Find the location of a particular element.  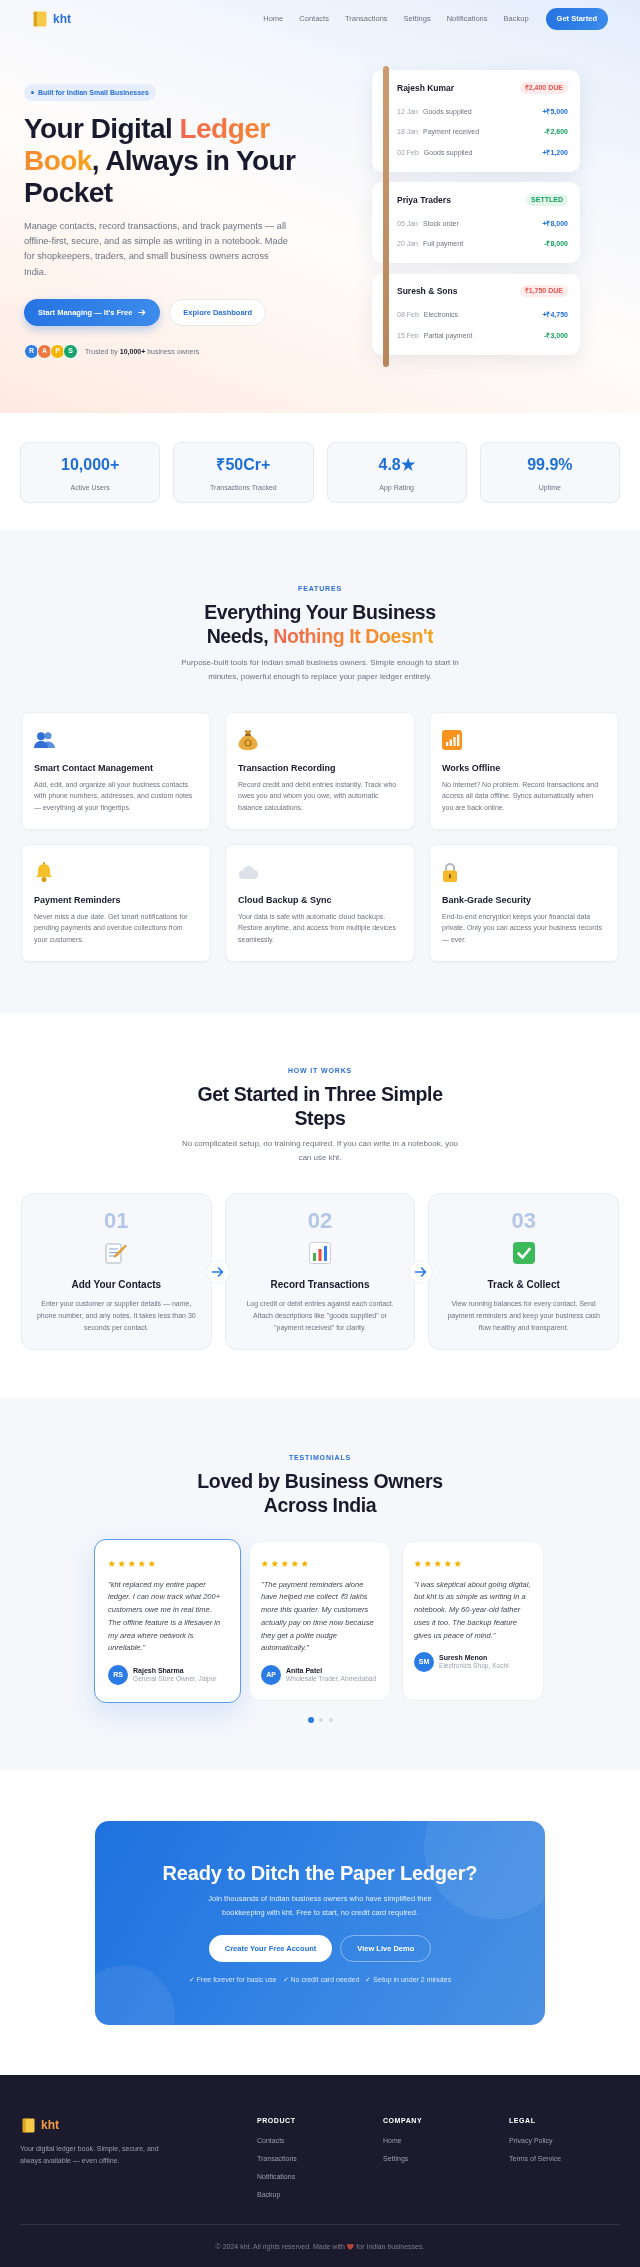

feature-title: Works Offline is located at coordinates (472, 768).